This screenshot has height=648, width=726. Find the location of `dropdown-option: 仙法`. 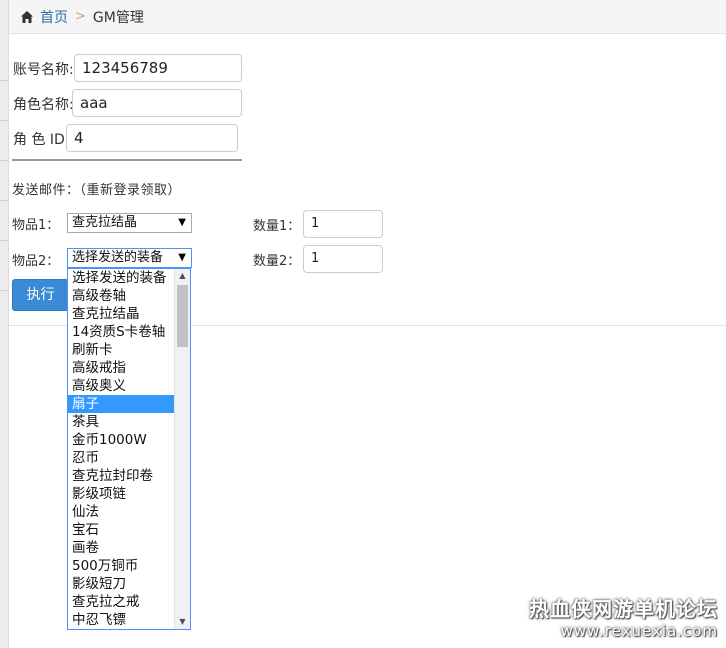

dropdown-option: 仙法 is located at coordinates (121, 512).